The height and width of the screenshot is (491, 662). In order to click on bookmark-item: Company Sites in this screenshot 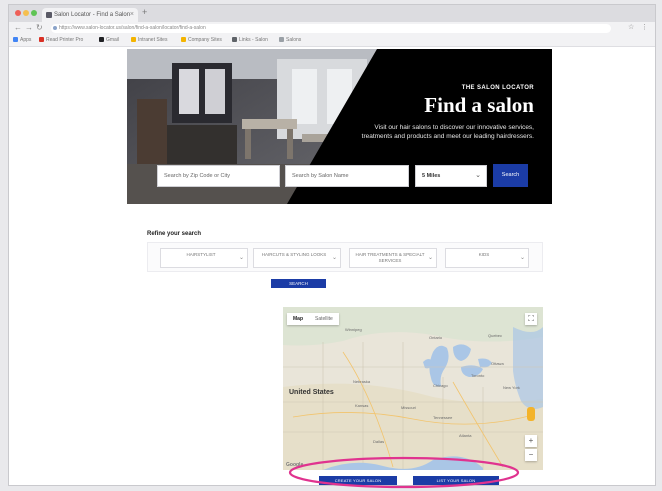, I will do `click(201, 40)`.